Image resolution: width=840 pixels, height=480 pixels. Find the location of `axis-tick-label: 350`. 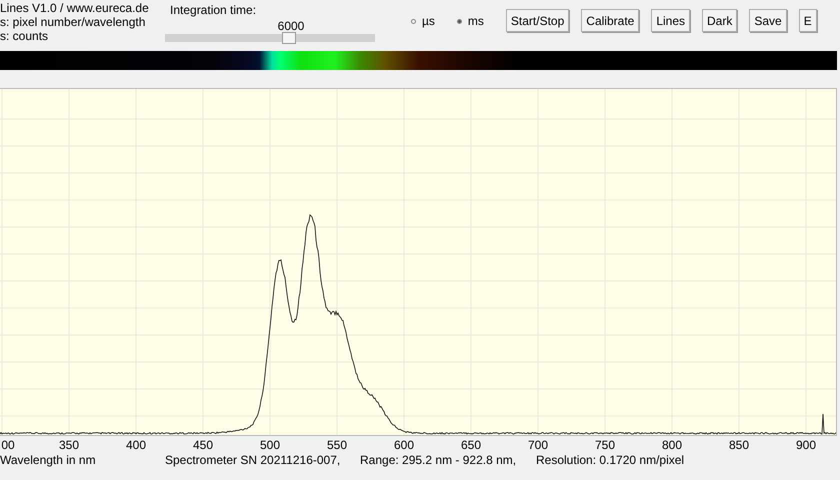

axis-tick-label: 350 is located at coordinates (69, 445).